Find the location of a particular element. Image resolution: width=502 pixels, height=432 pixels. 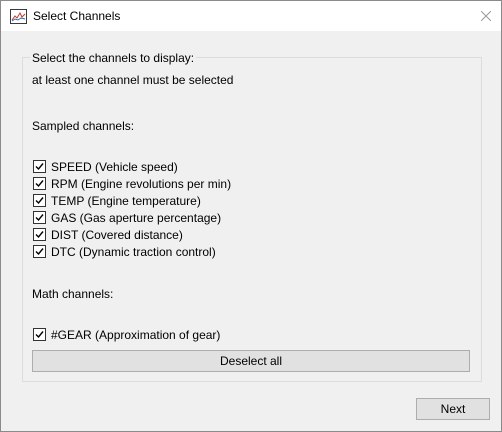

channel-checkbox-gas: GAS (Gas aperture percentage) is located at coordinates (127, 217).